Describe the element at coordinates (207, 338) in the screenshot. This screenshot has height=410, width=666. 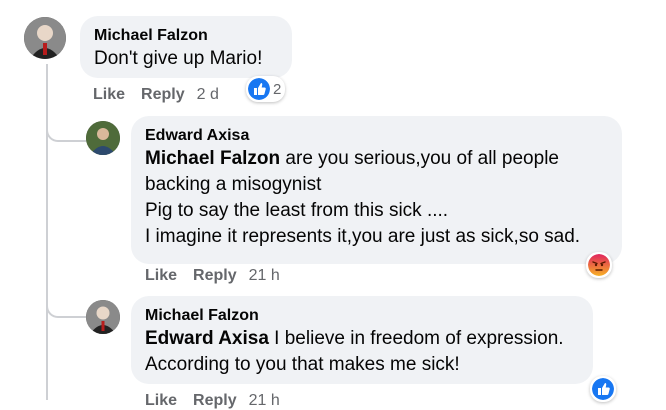
I see `mention-link: Edward Axisa` at that location.